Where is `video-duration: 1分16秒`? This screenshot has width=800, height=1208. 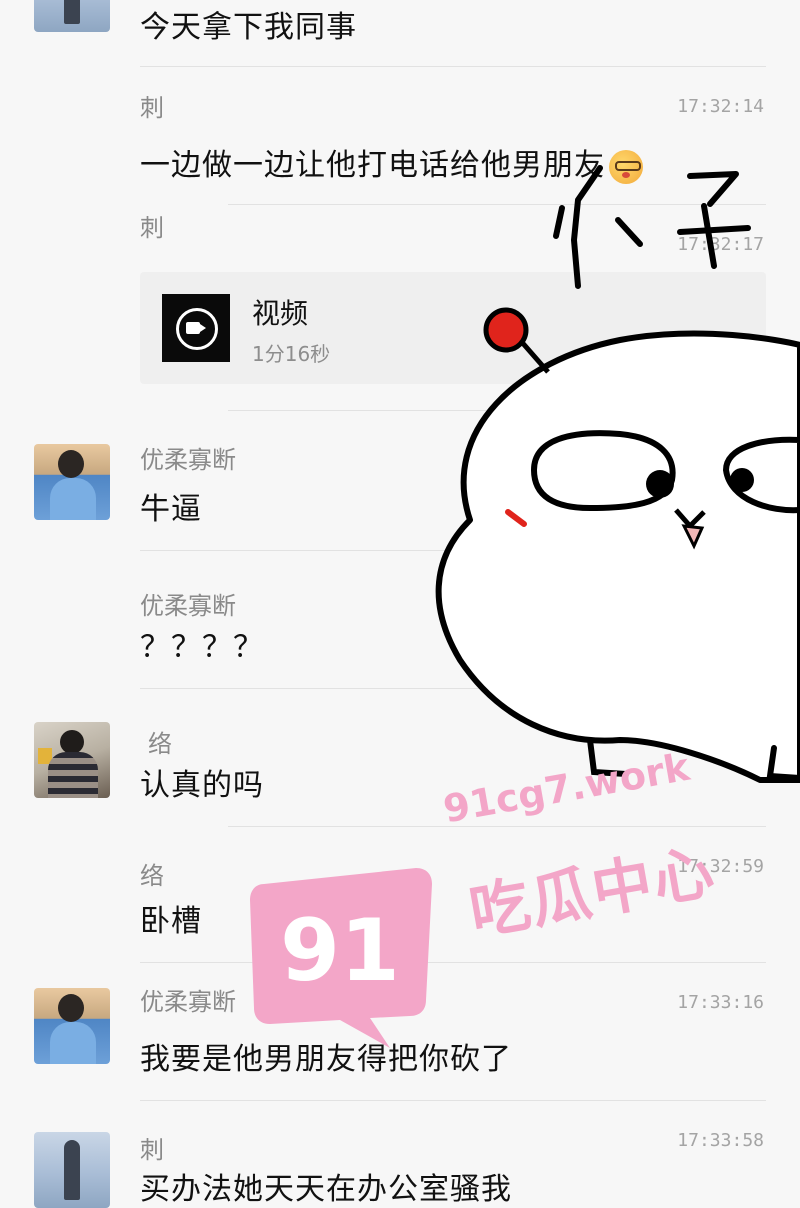
video-duration: 1分16秒 is located at coordinates (291, 354).